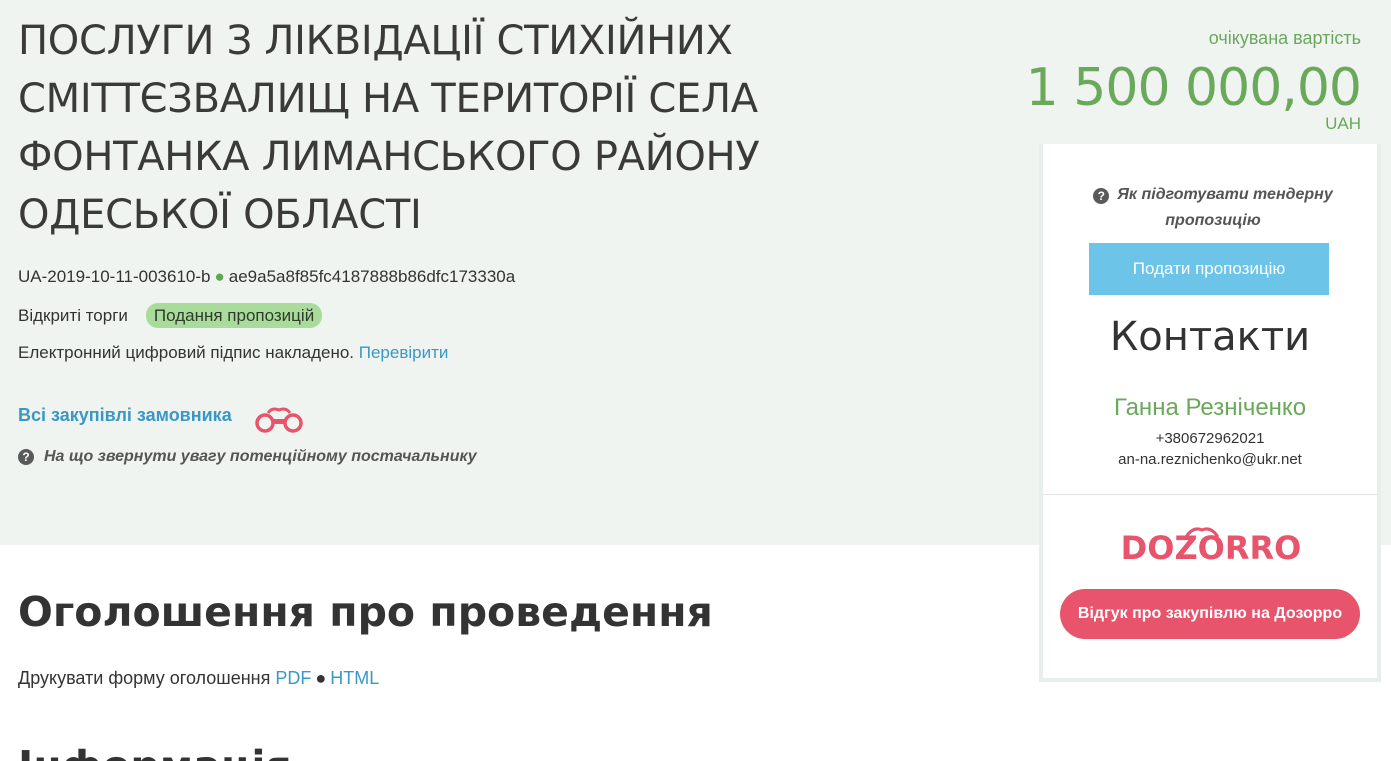  I want to click on tender-hash: ae9a5a8f85fc4187888b86dfc173330a, so click(372, 276).